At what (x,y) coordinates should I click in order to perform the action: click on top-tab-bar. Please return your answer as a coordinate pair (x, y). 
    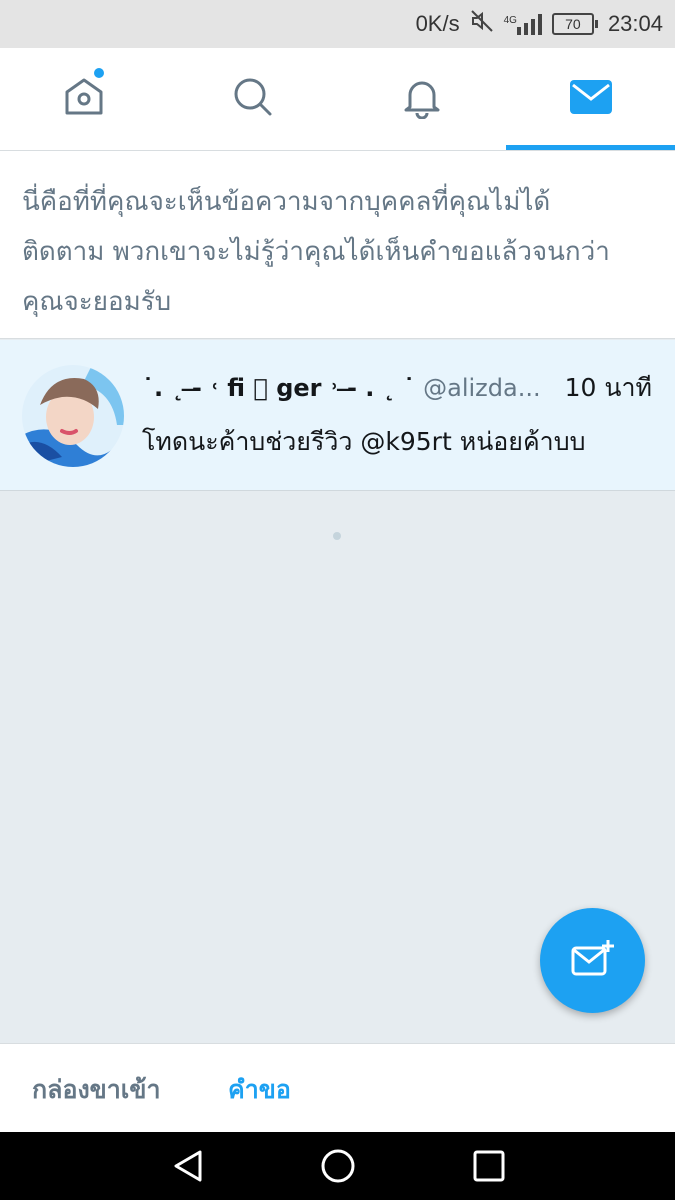
    Looking at the image, I should click on (337, 99).